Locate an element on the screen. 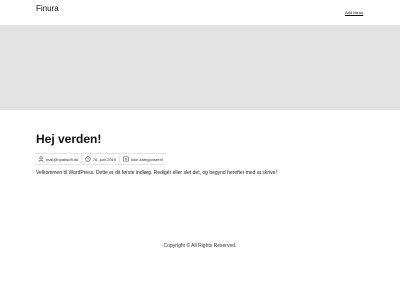  add-menu-link: Add Menu is located at coordinates (354, 12).